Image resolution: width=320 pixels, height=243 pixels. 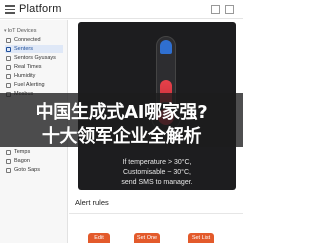 What do you see at coordinates (27, 40) in the screenshot?
I see `sidebar-item-label: Connected` at bounding box center [27, 40].